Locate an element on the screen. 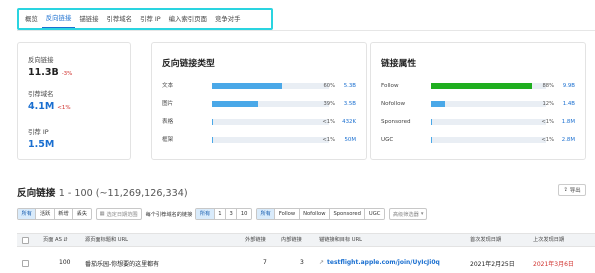 Image resolution: width=595 pixels, height=273 pixels. col-first-seen: 首次发现日期 is located at coordinates (485, 240).